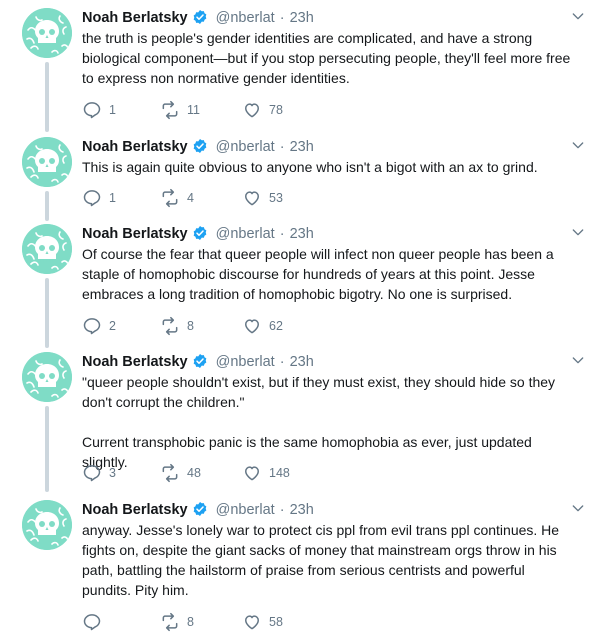 The width and height of the screenshot is (610, 636). What do you see at coordinates (112, 326) in the screenshot?
I see `reply-count: 2` at bounding box center [112, 326].